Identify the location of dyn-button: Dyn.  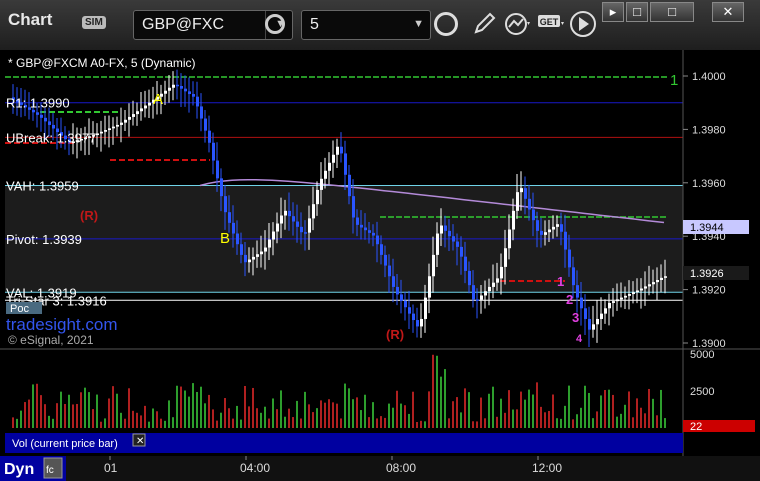
(19, 469).